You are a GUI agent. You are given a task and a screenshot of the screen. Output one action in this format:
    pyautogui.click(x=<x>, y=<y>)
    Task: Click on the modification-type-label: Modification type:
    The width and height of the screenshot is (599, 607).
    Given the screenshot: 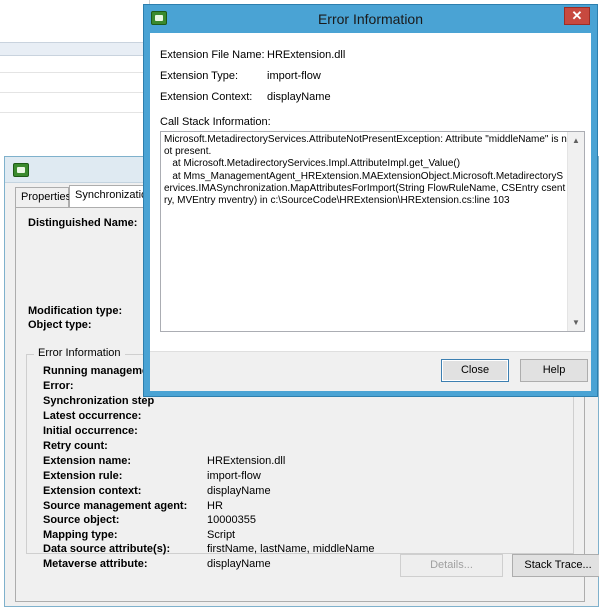 What is the action you would take?
    pyautogui.click(x=75, y=311)
    